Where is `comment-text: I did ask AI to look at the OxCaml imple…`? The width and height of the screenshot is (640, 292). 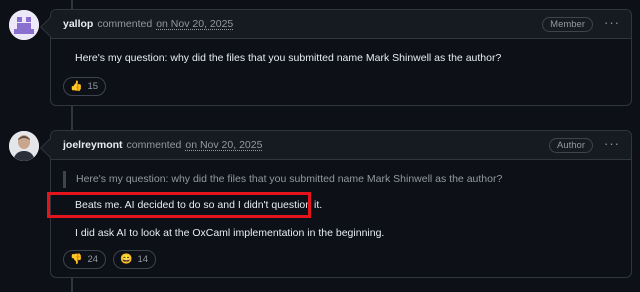
comment-text: I did ask AI to look at the OxCaml imple… is located at coordinates (230, 233).